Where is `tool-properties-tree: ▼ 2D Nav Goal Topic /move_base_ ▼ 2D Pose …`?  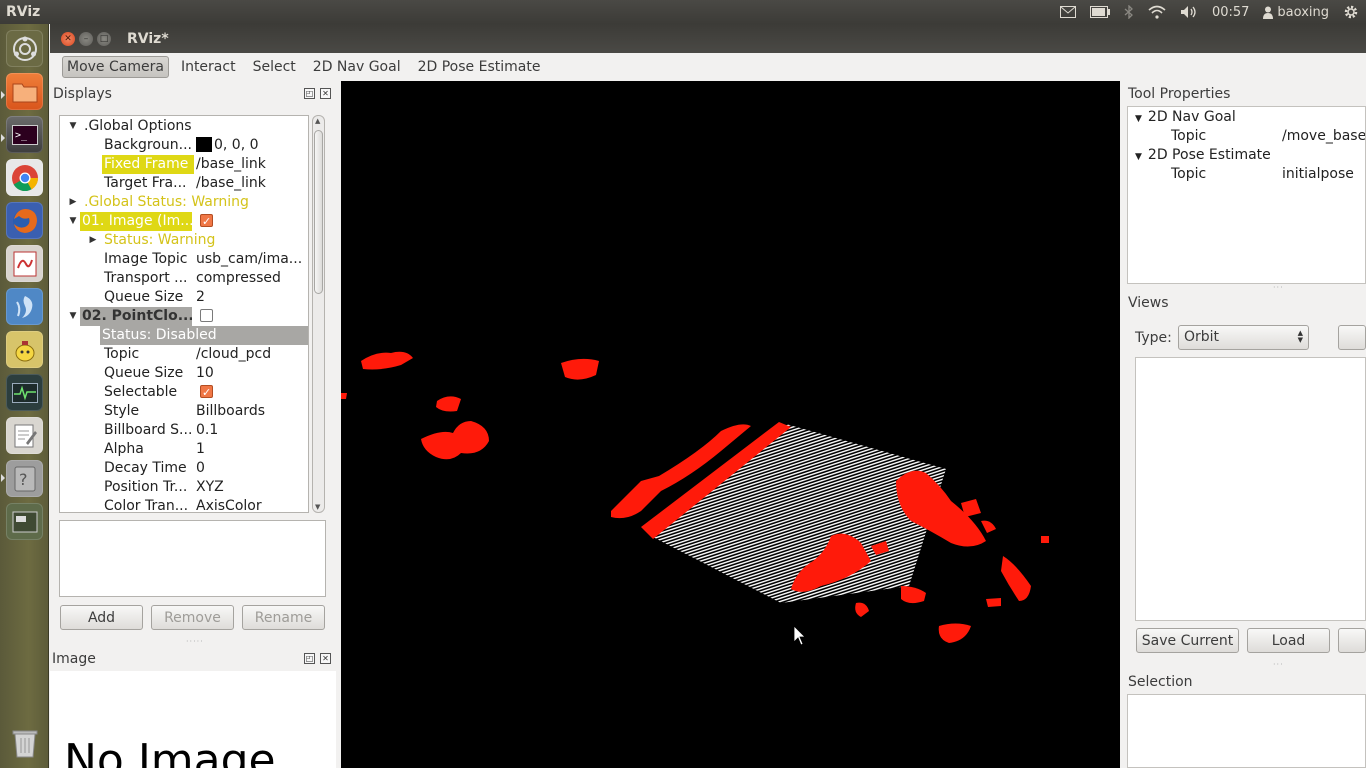 tool-properties-tree: ▼ 2D Nav Goal Topic /move_base_ ▼ 2D Pose … is located at coordinates (1246, 195).